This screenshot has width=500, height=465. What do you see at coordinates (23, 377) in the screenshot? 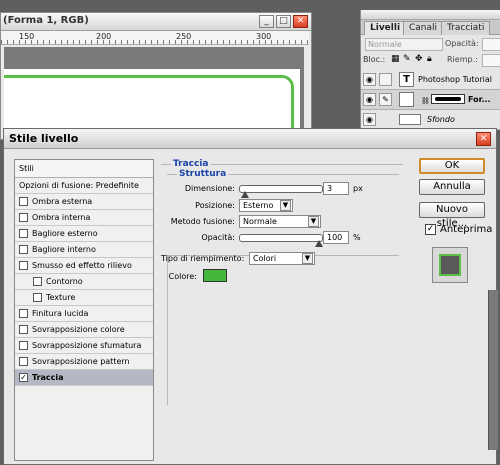
I see `style-checkbox: ✓` at bounding box center [23, 377].